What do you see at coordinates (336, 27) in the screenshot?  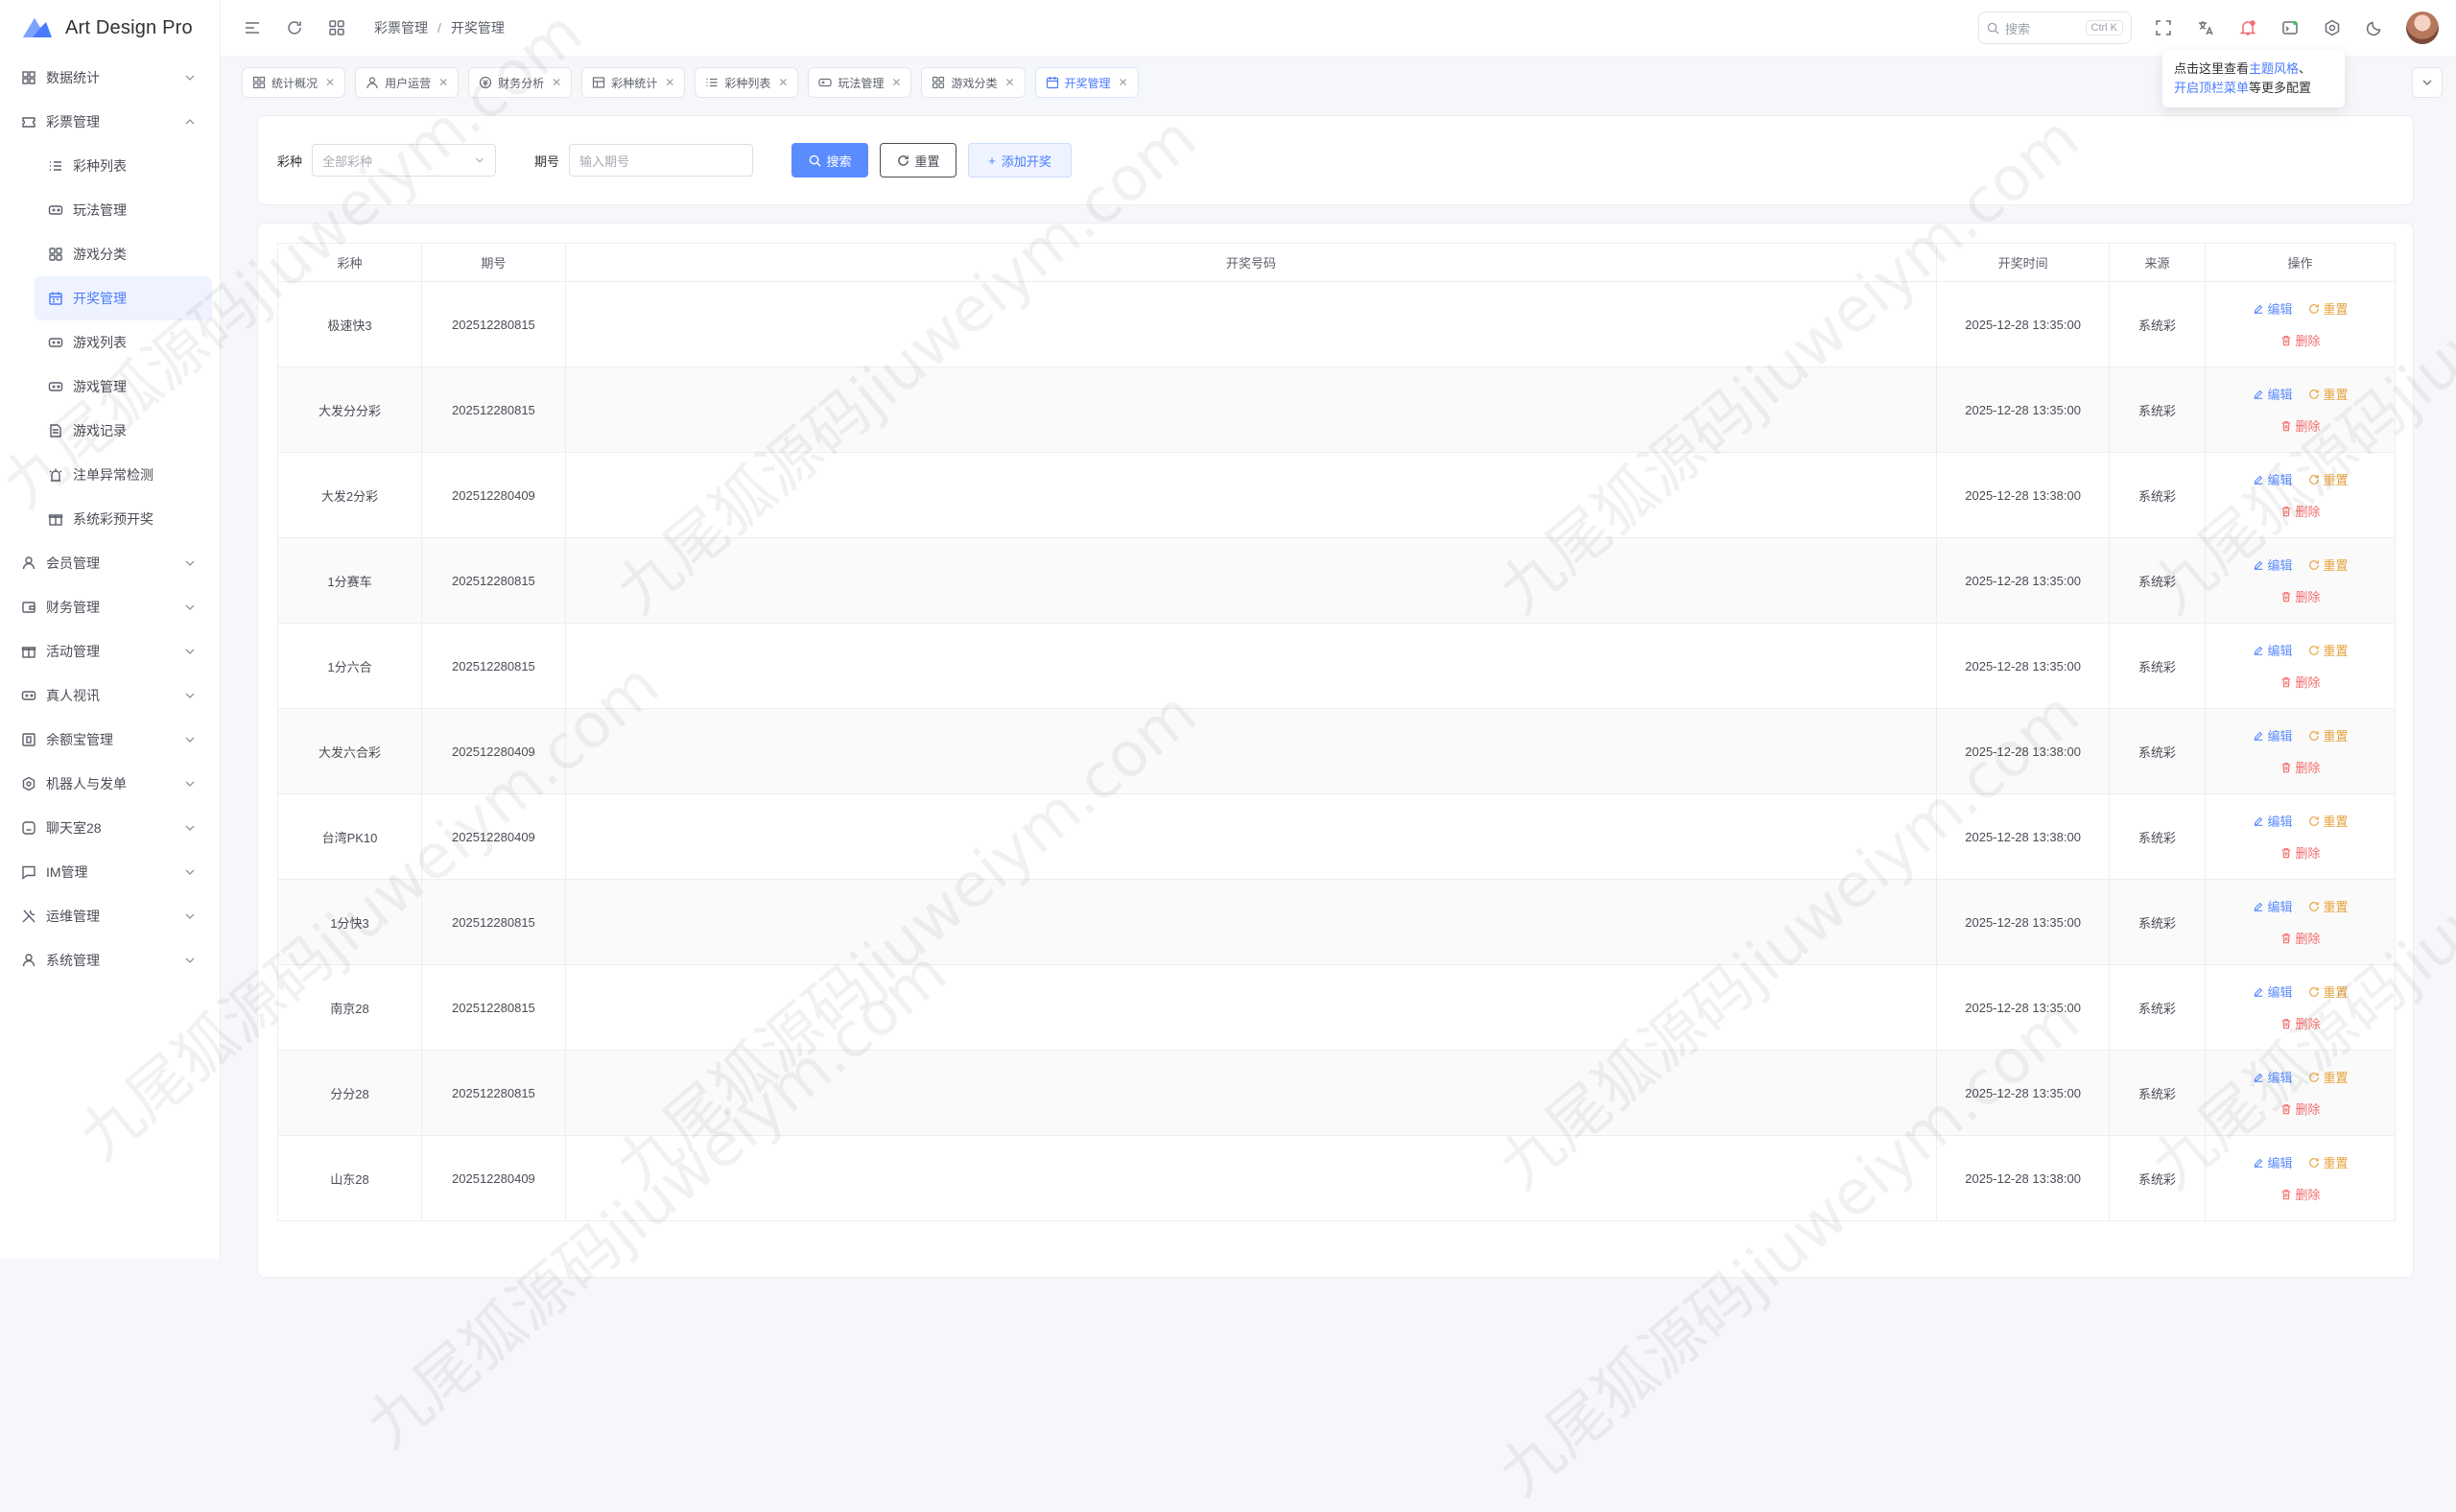 I see `apps-grid-icon` at bounding box center [336, 27].